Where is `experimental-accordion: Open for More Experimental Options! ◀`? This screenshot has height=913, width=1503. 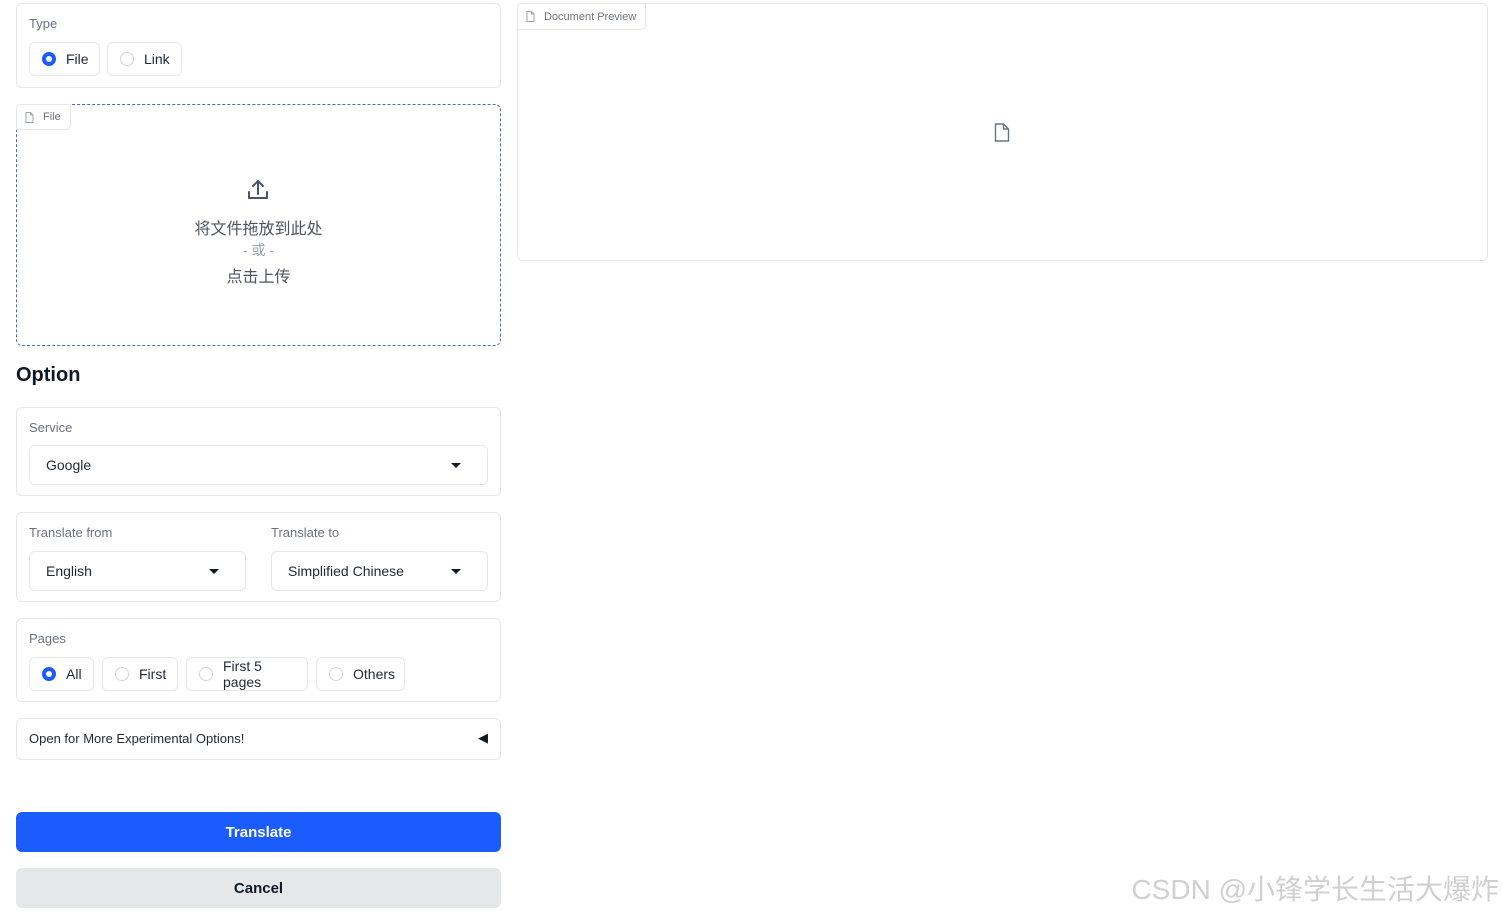 experimental-accordion: Open for More Experimental Options! ◀ is located at coordinates (258, 739).